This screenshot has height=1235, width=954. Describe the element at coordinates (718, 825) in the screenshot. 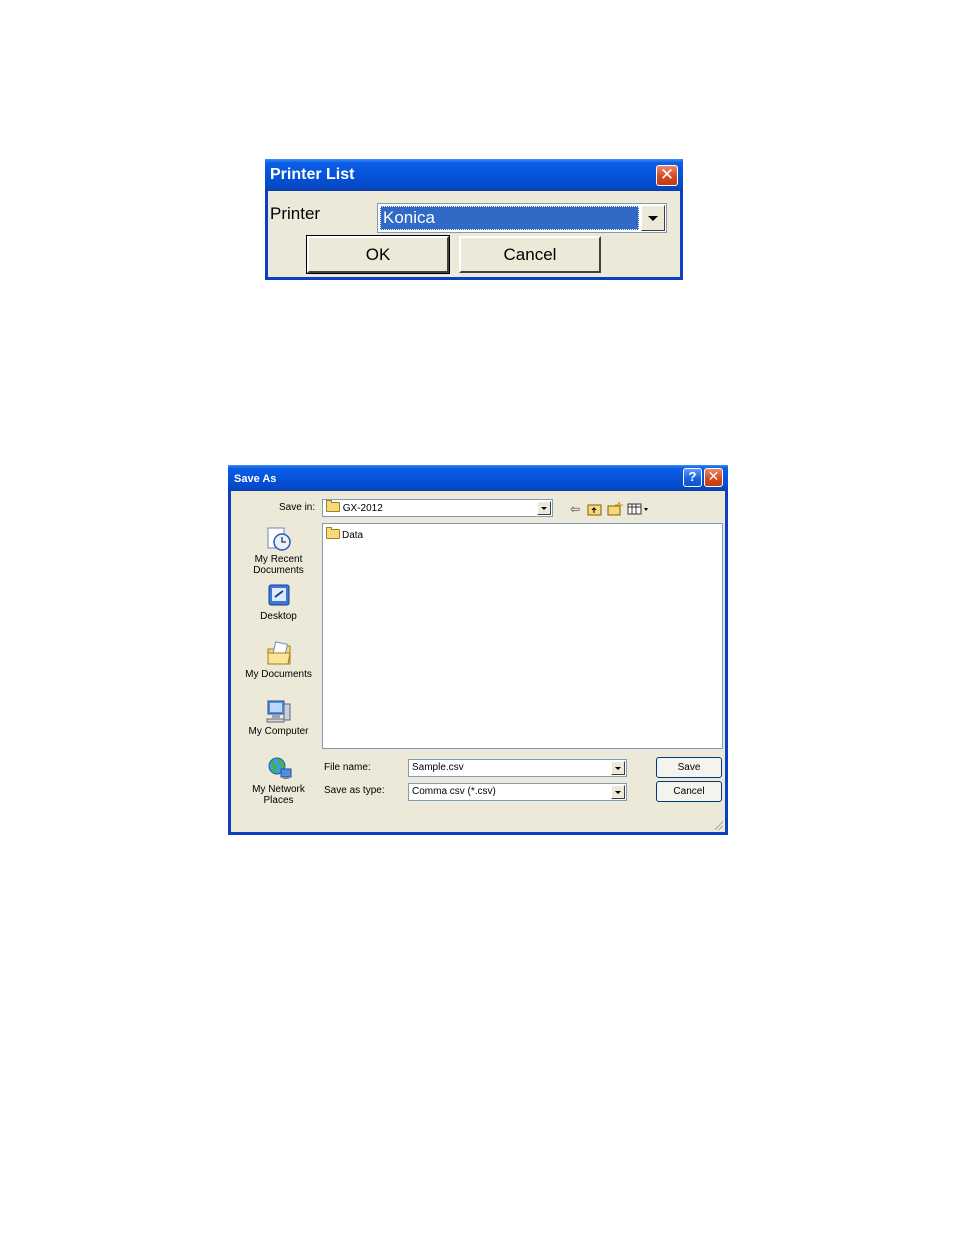

I see `resize-grip` at that location.